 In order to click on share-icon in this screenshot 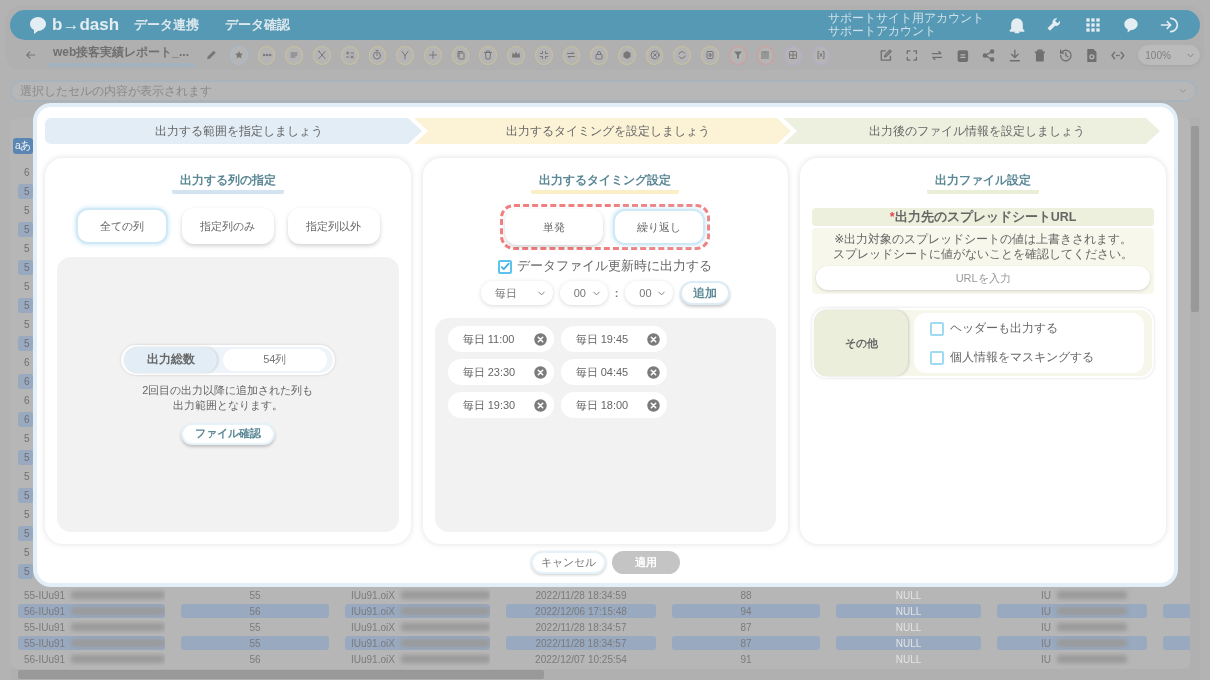, I will do `click(988, 55)`.